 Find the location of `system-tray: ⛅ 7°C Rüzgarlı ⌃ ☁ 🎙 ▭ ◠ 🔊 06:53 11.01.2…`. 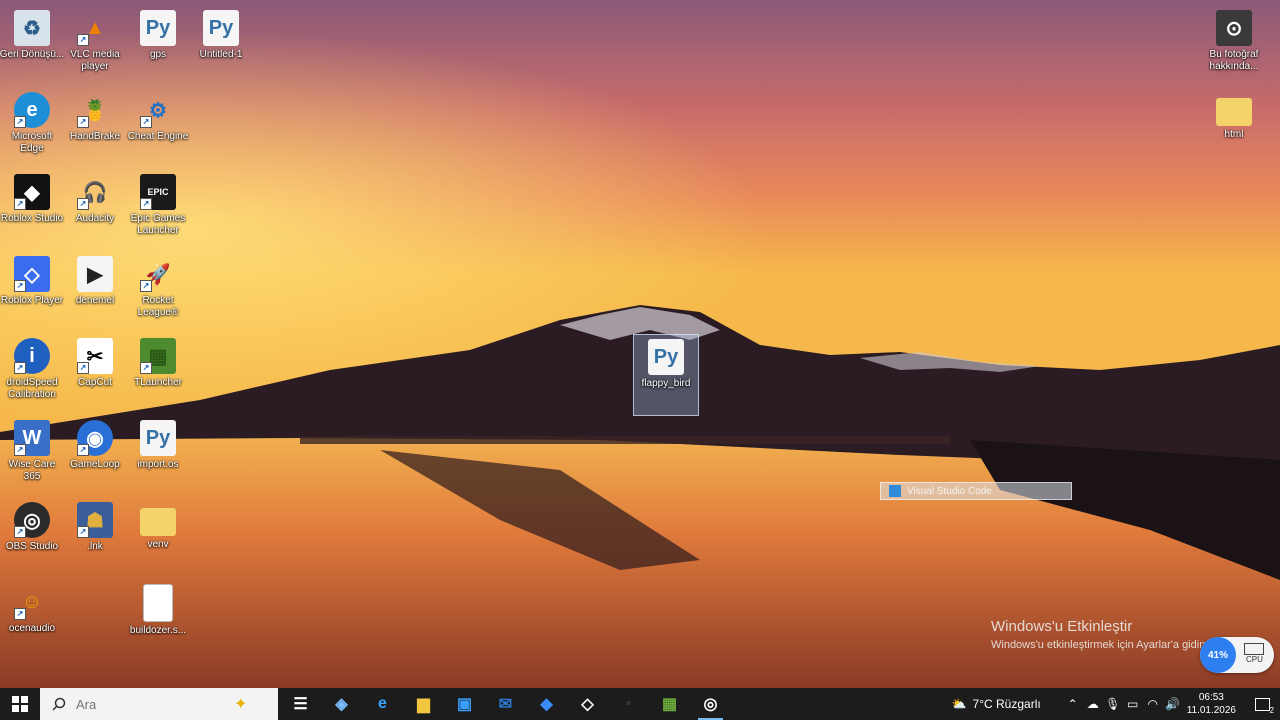

system-tray: ⛅ 7°C Rüzgarlı ⌃ ☁ 🎙 ▭ ◠ 🔊 06:53 11.01.2… is located at coordinates (1116, 704).